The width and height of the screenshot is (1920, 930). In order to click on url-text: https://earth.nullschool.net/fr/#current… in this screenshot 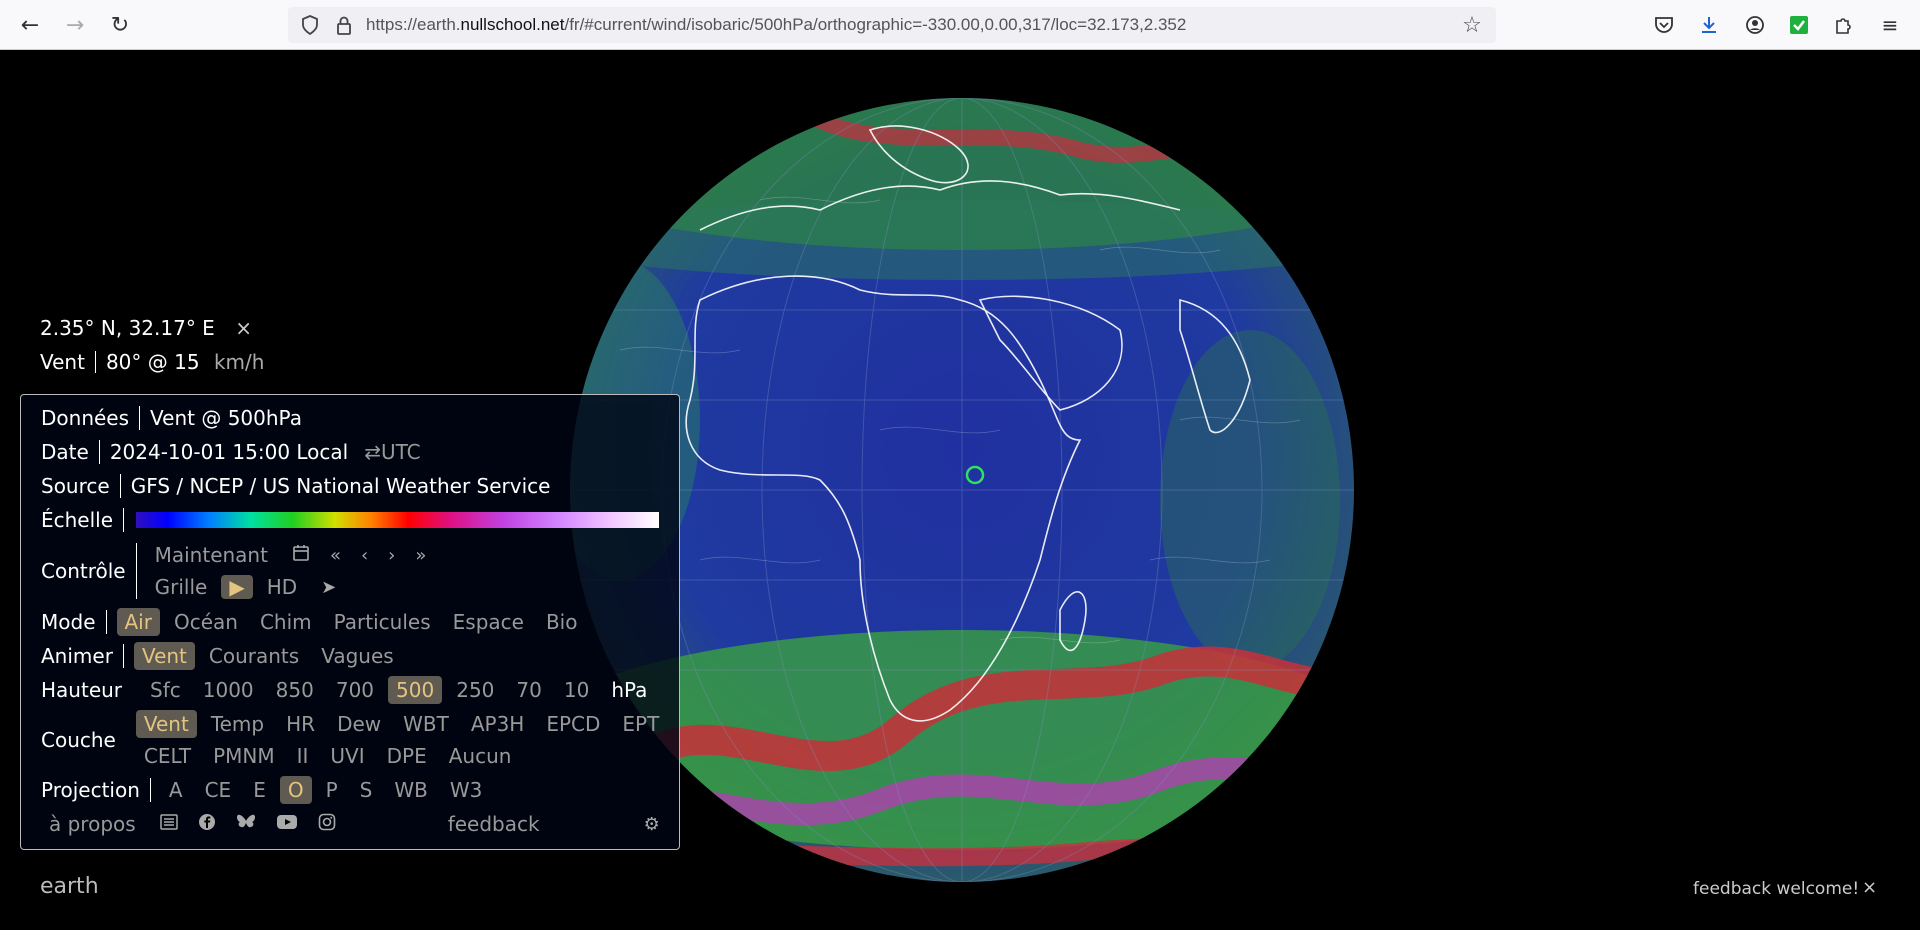, I will do `click(776, 25)`.